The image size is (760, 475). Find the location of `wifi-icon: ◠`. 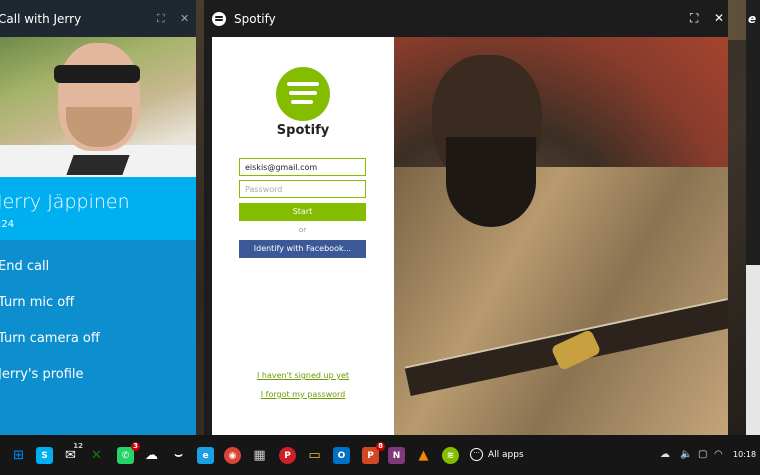

wifi-icon: ◠ is located at coordinates (718, 454).